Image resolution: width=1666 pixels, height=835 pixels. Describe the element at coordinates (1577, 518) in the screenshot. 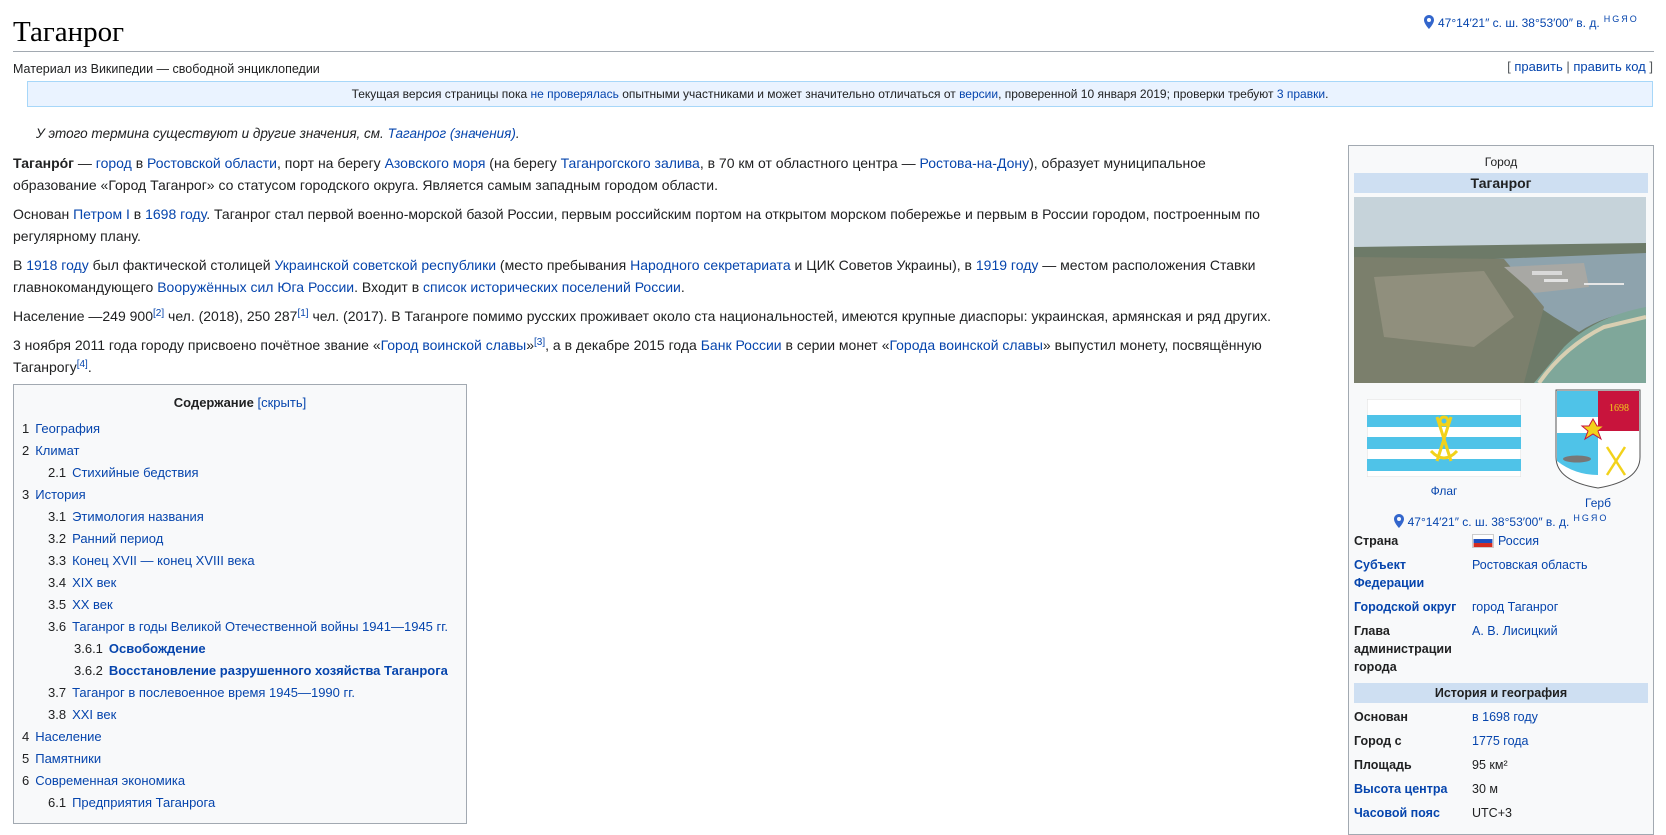

I see `ib-coord-link-h: H` at that location.